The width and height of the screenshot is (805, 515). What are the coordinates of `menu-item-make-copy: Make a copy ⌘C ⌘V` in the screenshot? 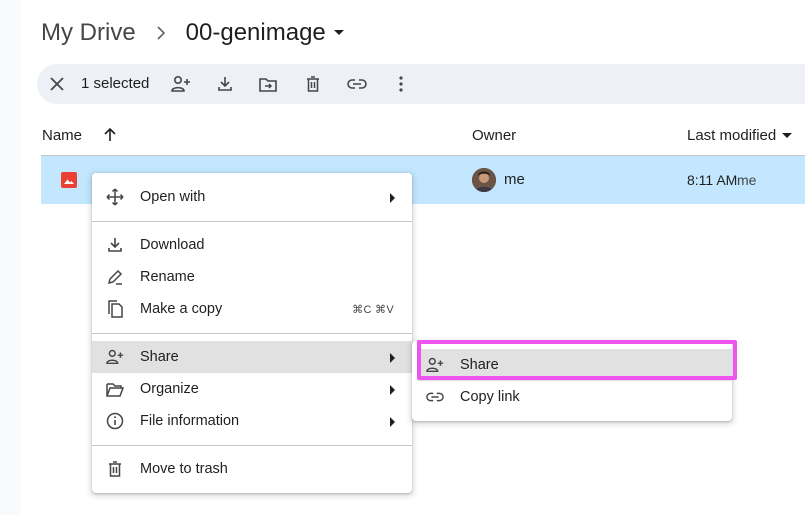 It's located at (252, 309).